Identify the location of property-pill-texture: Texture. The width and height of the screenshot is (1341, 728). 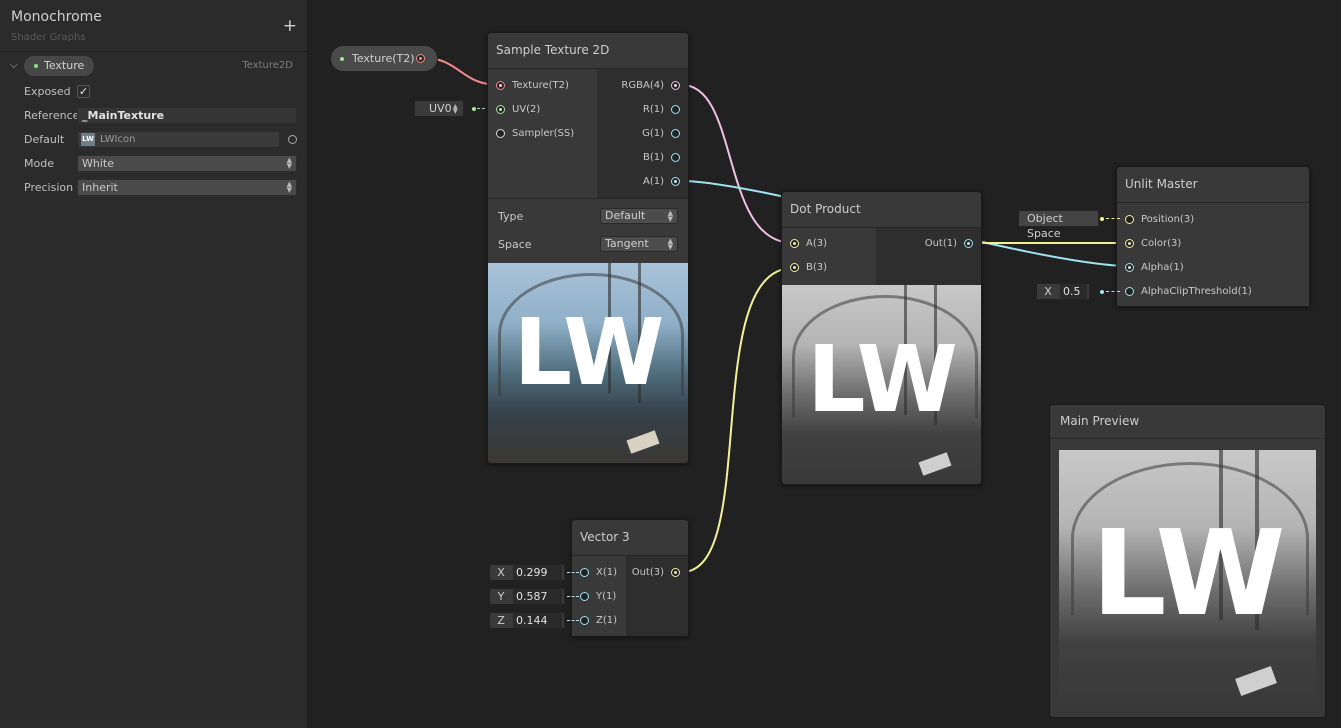
(59, 66).